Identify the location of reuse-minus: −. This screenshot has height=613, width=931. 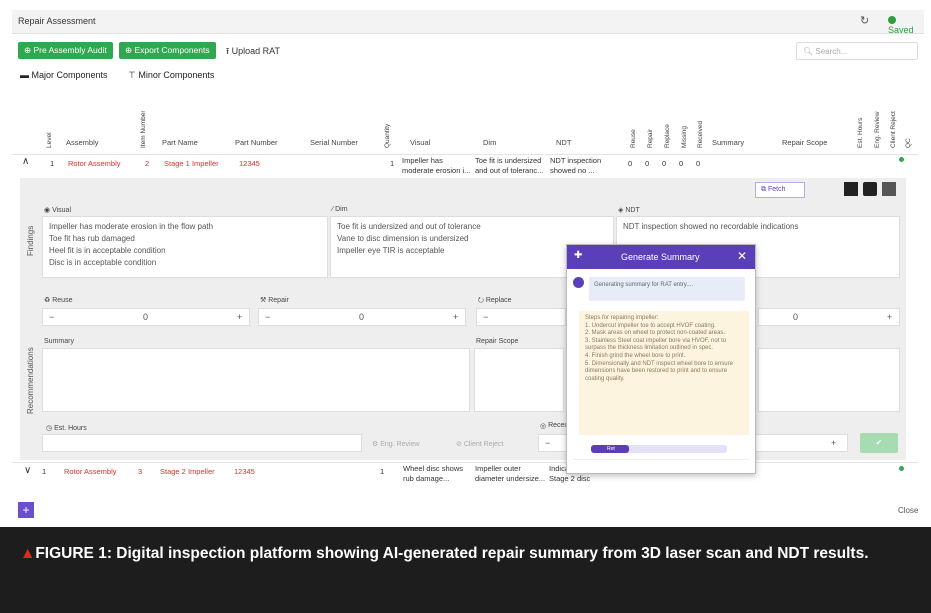
(51, 317).